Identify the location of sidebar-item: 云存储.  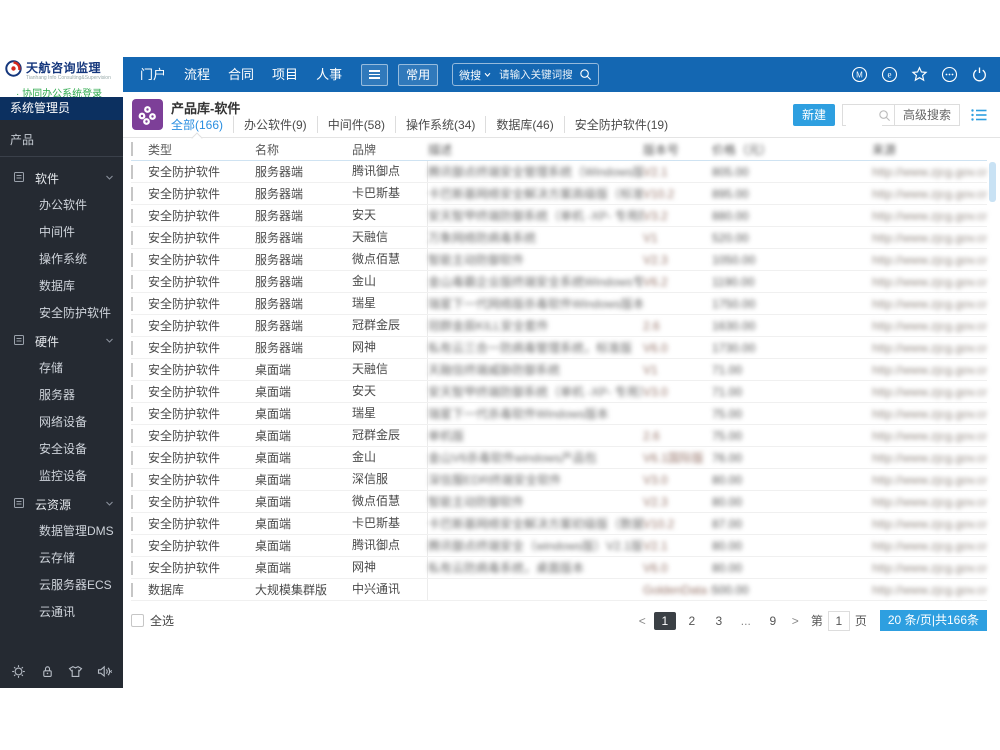
(61, 558).